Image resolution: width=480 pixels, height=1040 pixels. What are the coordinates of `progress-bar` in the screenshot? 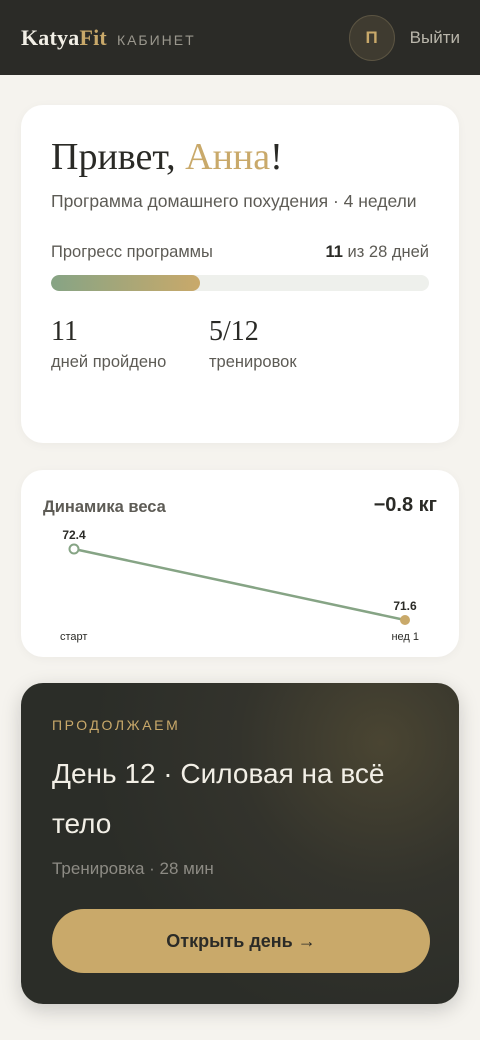 It's located at (240, 283).